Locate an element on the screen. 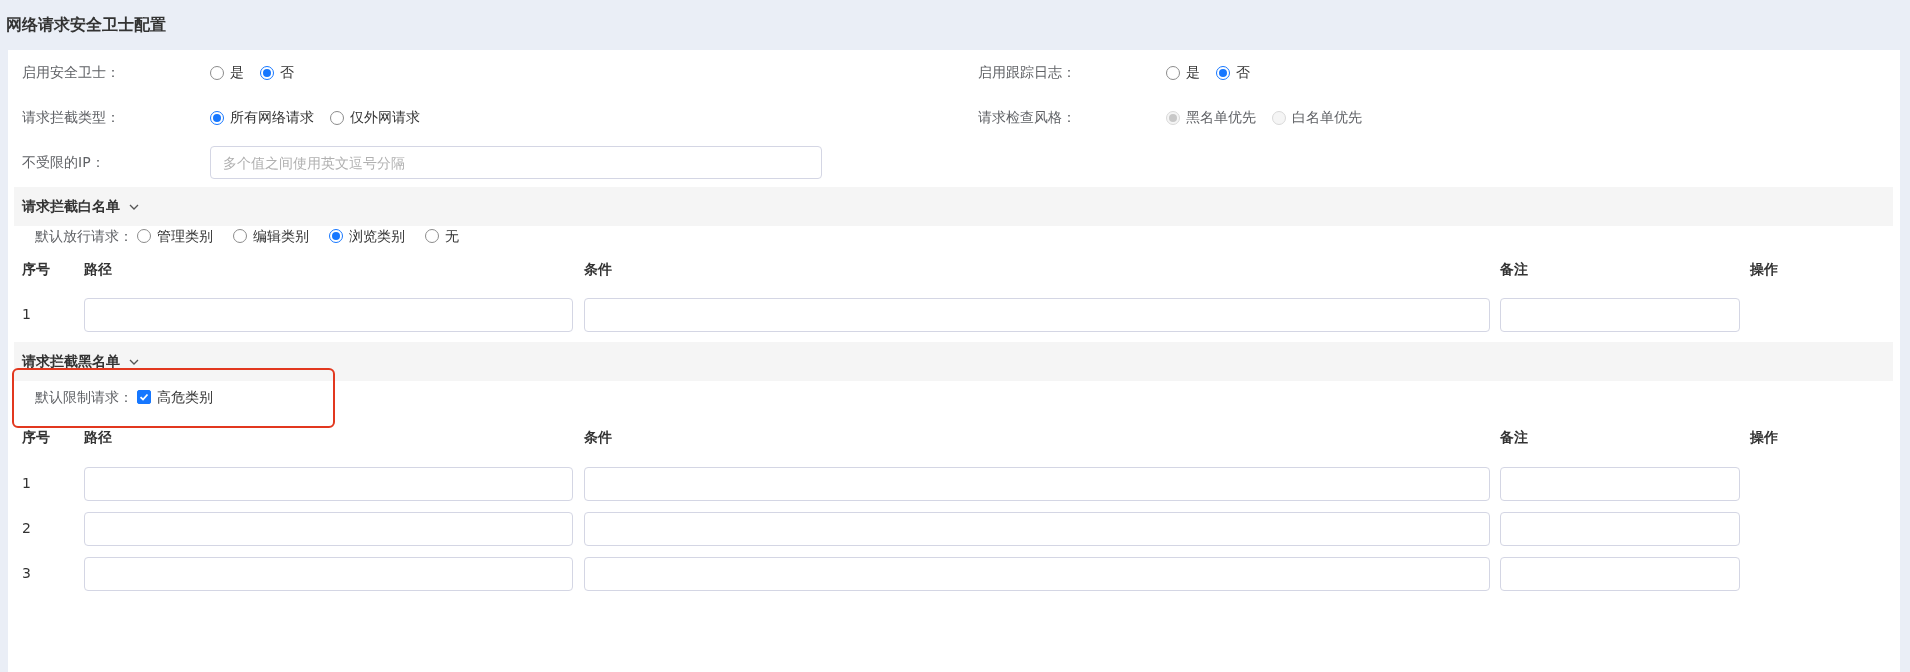 This screenshot has height=672, width=1910. page-title: 网络请求安全卫士配置 is located at coordinates (86, 25).